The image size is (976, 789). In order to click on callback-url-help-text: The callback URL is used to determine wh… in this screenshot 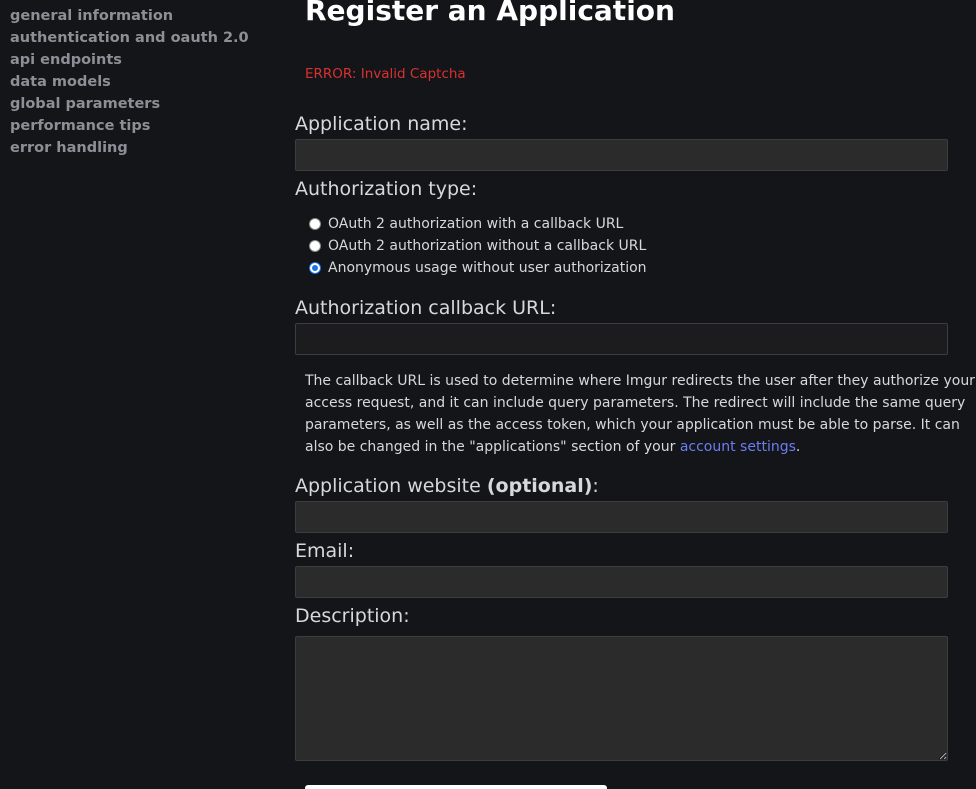, I will do `click(640, 414)`.